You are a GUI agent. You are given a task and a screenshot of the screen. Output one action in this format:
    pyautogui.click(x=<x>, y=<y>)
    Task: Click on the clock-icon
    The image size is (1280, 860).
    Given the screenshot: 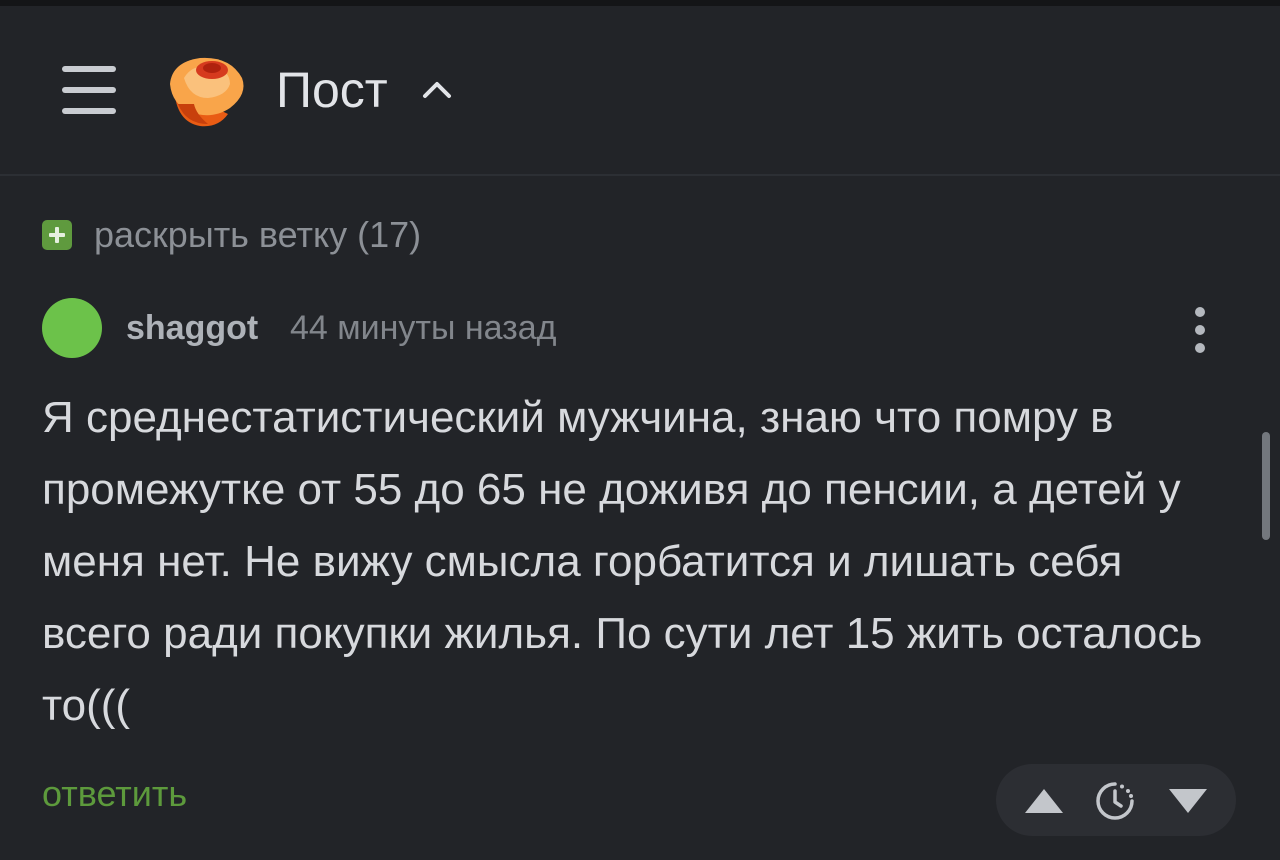 What is the action you would take?
    pyautogui.click(x=1115, y=801)
    